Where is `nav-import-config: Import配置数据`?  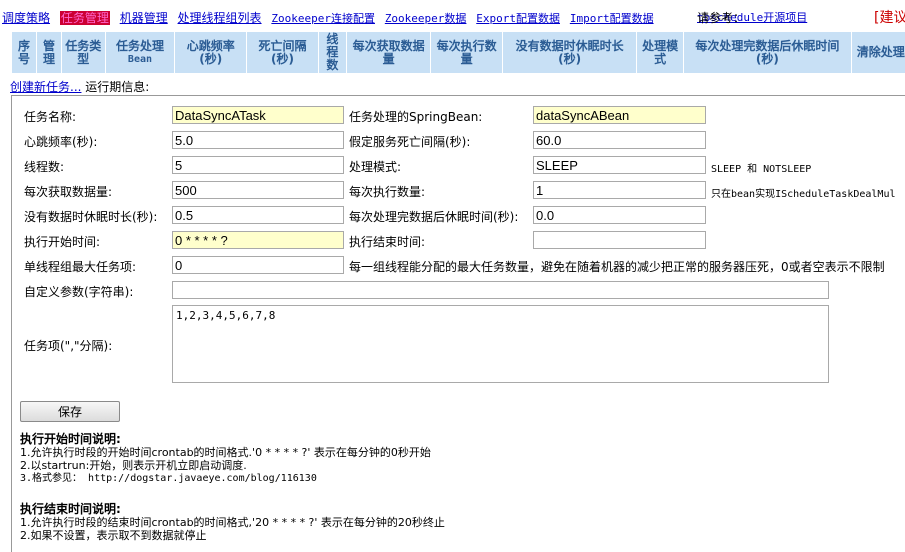 nav-import-config: Import配置数据 is located at coordinates (612, 18).